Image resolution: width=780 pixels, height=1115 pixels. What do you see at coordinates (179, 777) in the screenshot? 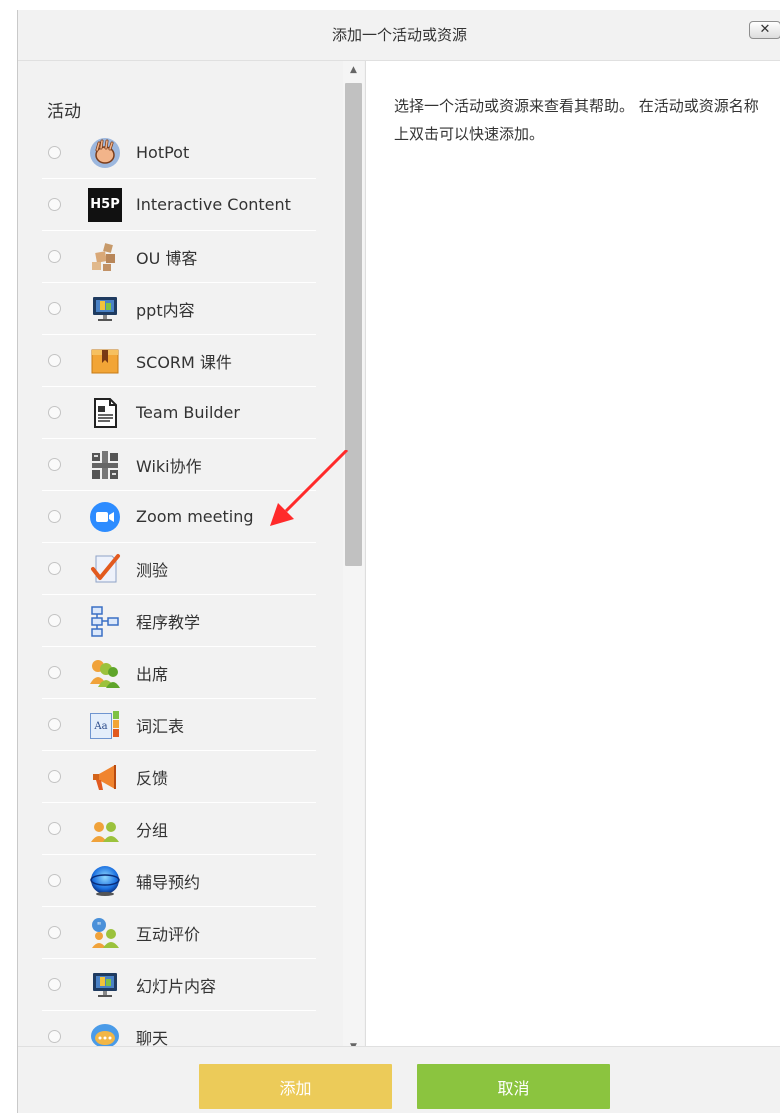
I see `option-feedback: 反馈` at bounding box center [179, 777].